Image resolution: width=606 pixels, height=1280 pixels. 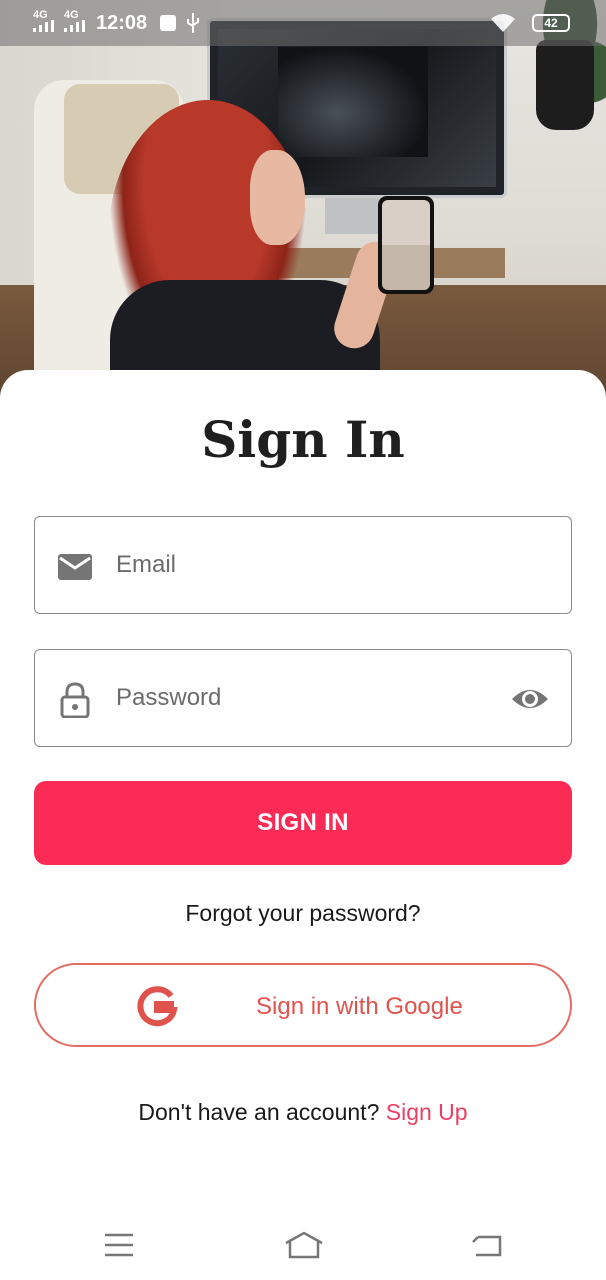 I want to click on google-sign-in-button: Sign in with Google, so click(x=303, y=1005).